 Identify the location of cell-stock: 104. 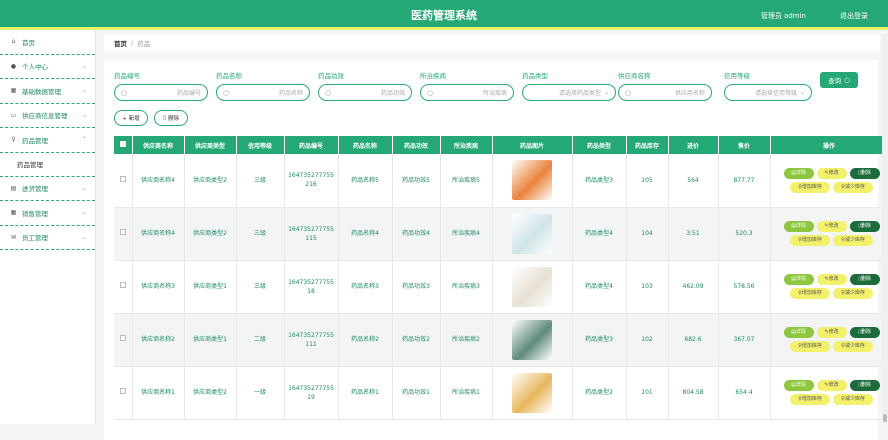
(647, 233).